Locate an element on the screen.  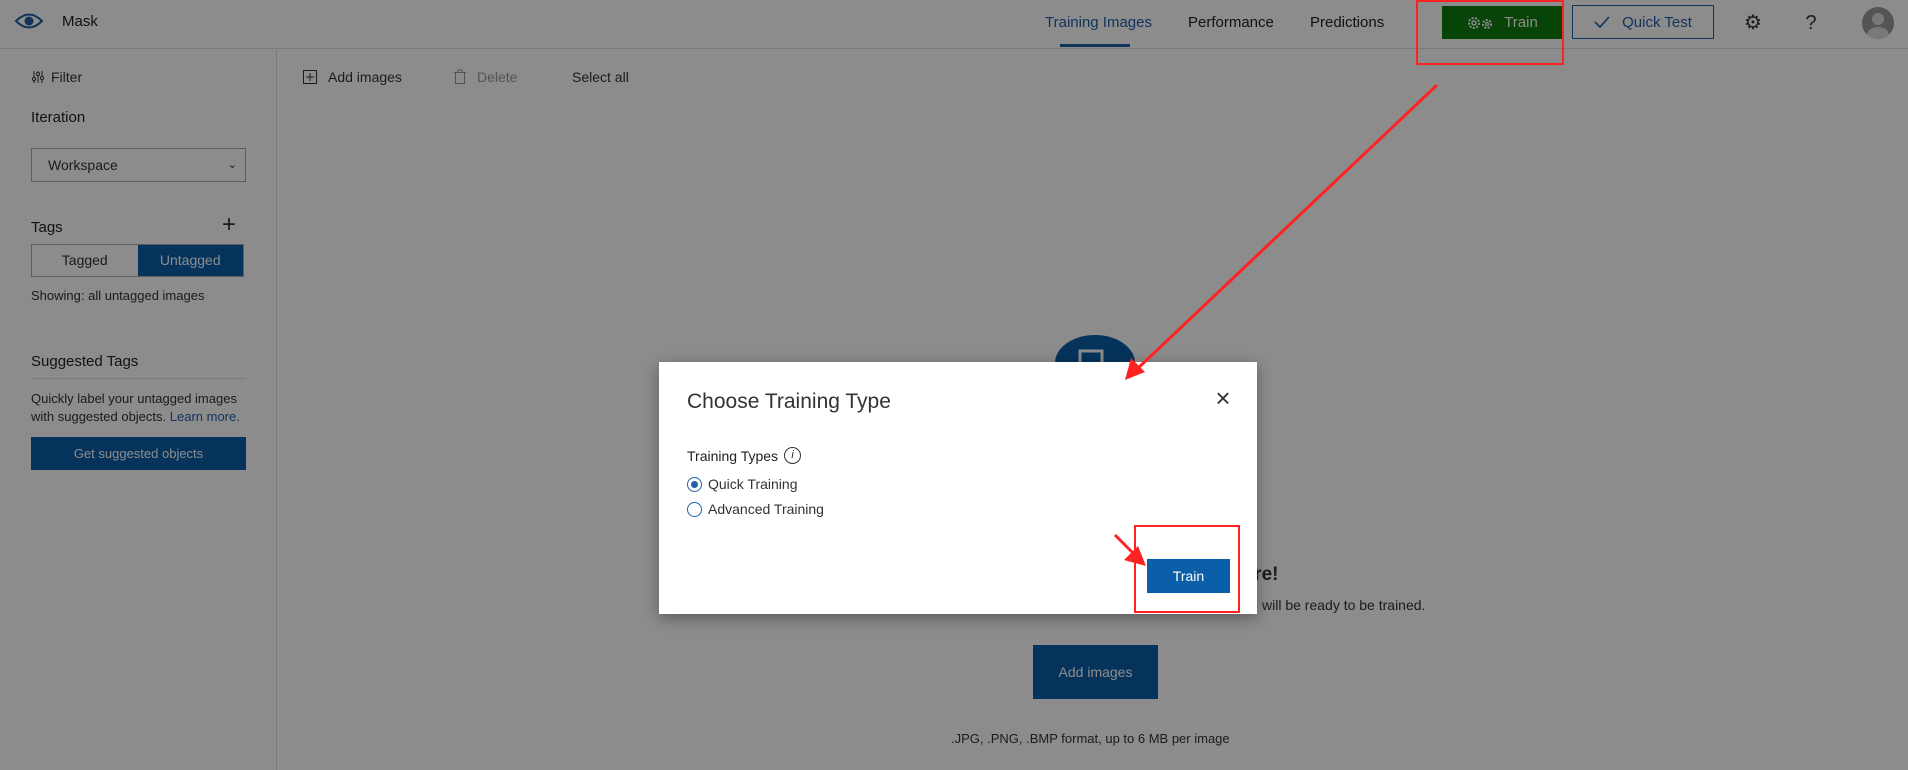
annotation-highlight-train-dialog is located at coordinates (1187, 569).